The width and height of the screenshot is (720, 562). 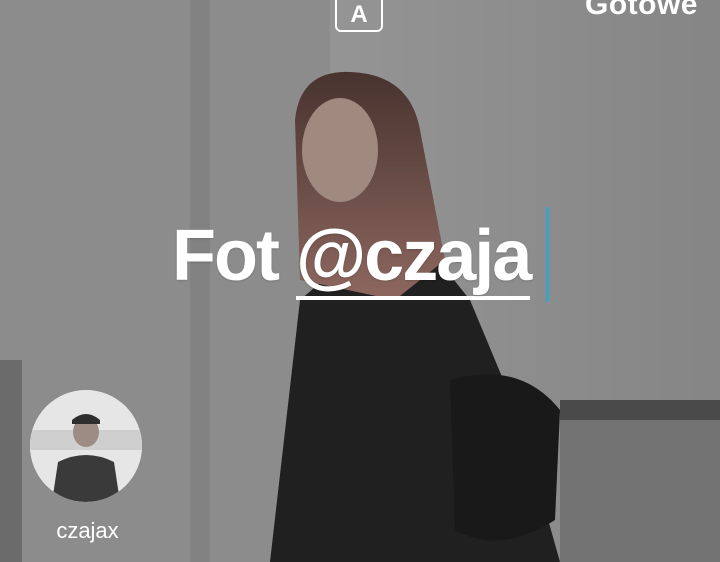 I want to click on avatar-image, so click(x=86, y=446).